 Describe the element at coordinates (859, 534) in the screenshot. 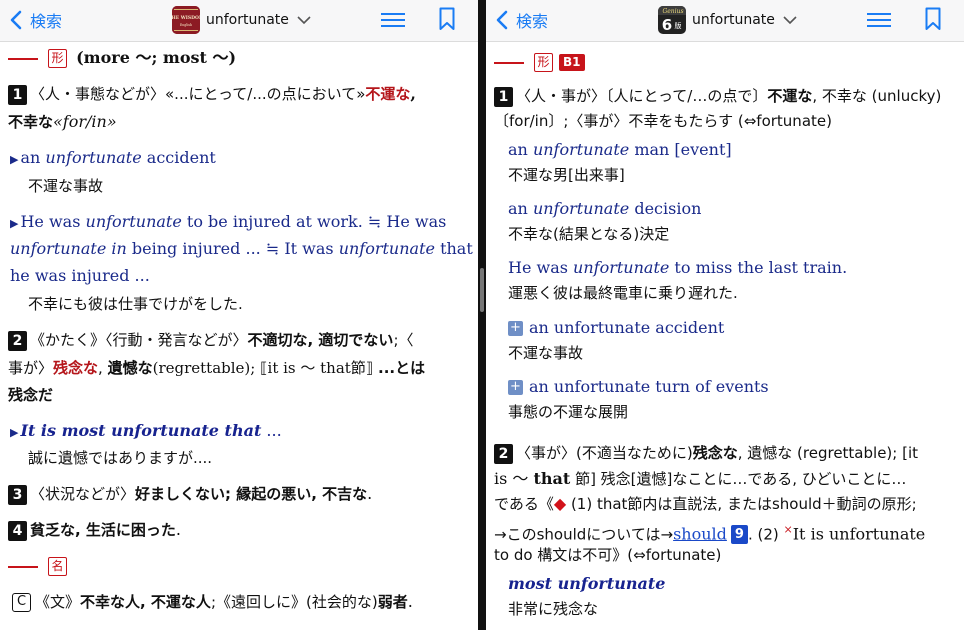

I see `sense-text: It is unfortunate` at that location.